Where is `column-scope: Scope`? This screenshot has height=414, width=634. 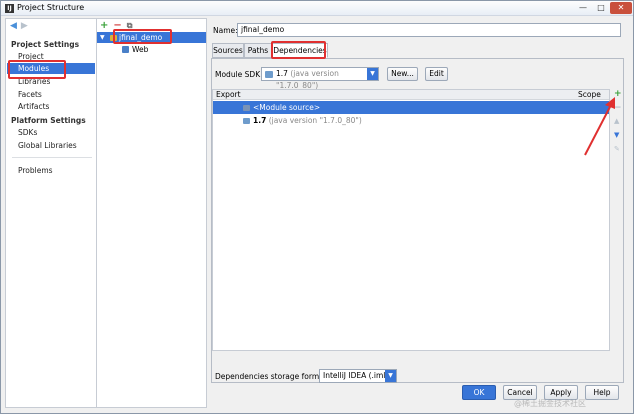
column-scope: Scope is located at coordinates (589, 94).